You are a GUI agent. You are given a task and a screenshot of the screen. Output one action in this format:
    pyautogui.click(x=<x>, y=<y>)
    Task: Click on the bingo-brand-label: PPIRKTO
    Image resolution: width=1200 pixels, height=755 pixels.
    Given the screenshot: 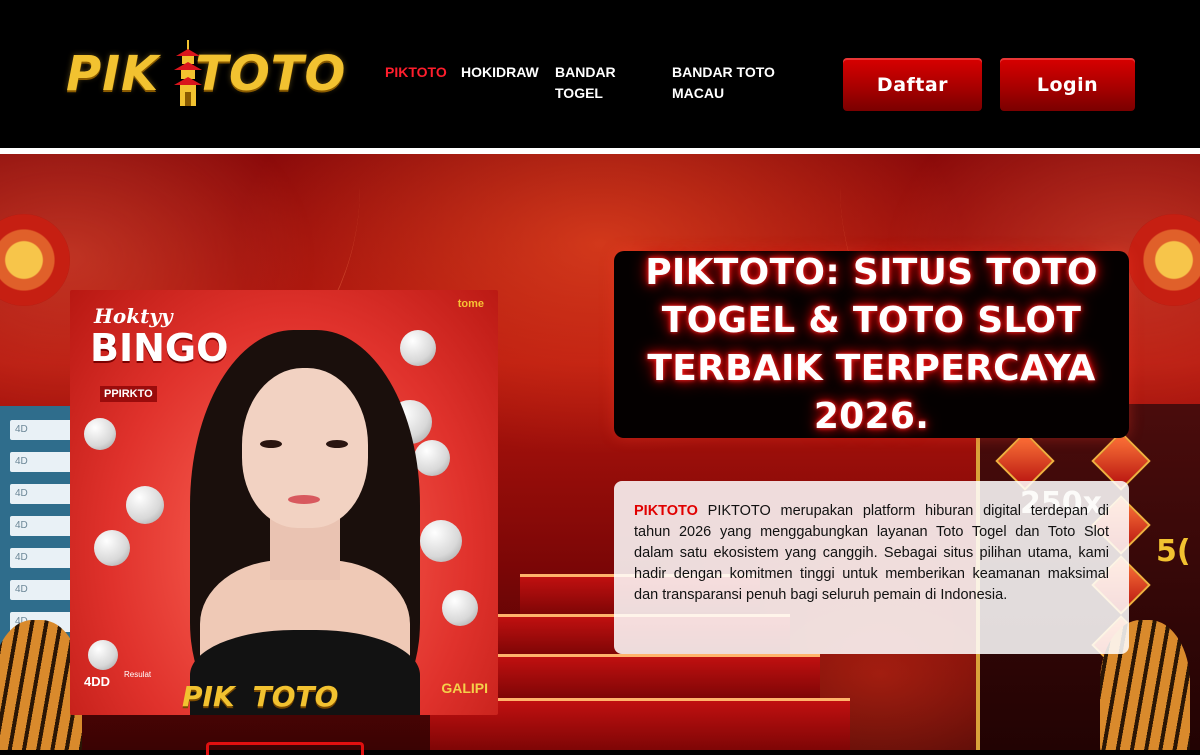 What is the action you would take?
    pyautogui.click(x=128, y=394)
    